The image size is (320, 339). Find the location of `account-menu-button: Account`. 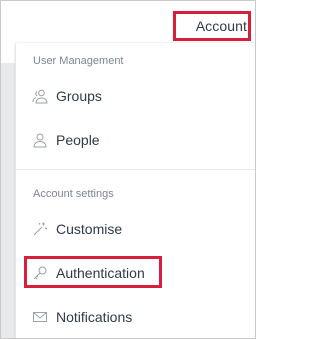

account-menu-button: Account is located at coordinates (212, 26).